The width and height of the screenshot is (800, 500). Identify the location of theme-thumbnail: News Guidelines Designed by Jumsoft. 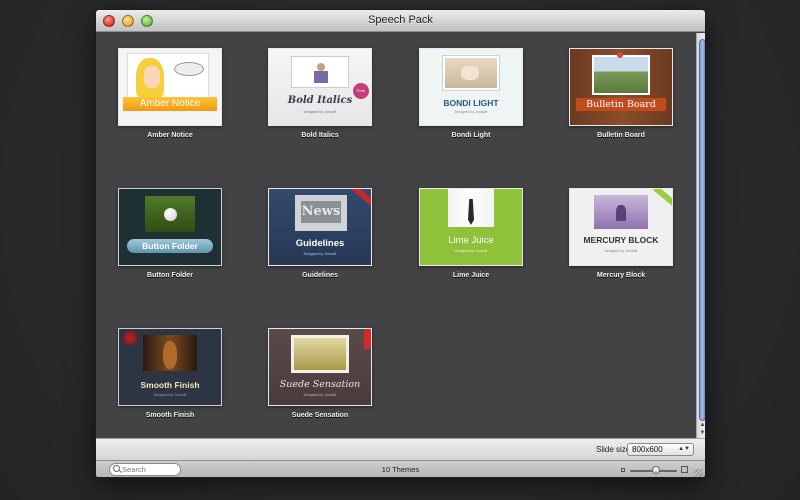
(320, 227).